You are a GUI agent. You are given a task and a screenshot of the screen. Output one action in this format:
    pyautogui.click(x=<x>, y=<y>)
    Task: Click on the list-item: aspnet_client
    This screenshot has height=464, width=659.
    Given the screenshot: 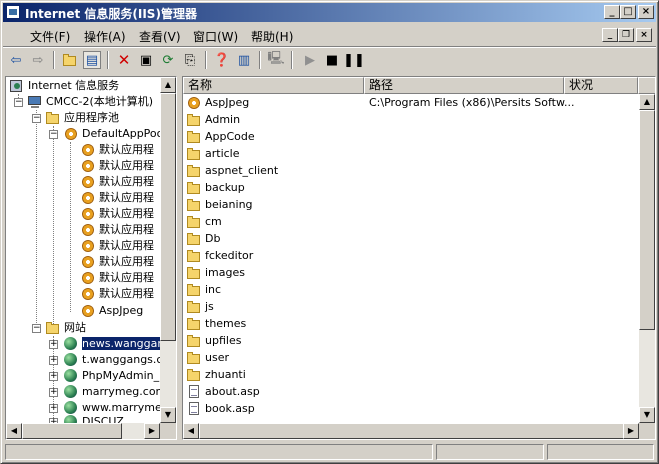 What is the action you would take?
    pyautogui.click(x=232, y=171)
    